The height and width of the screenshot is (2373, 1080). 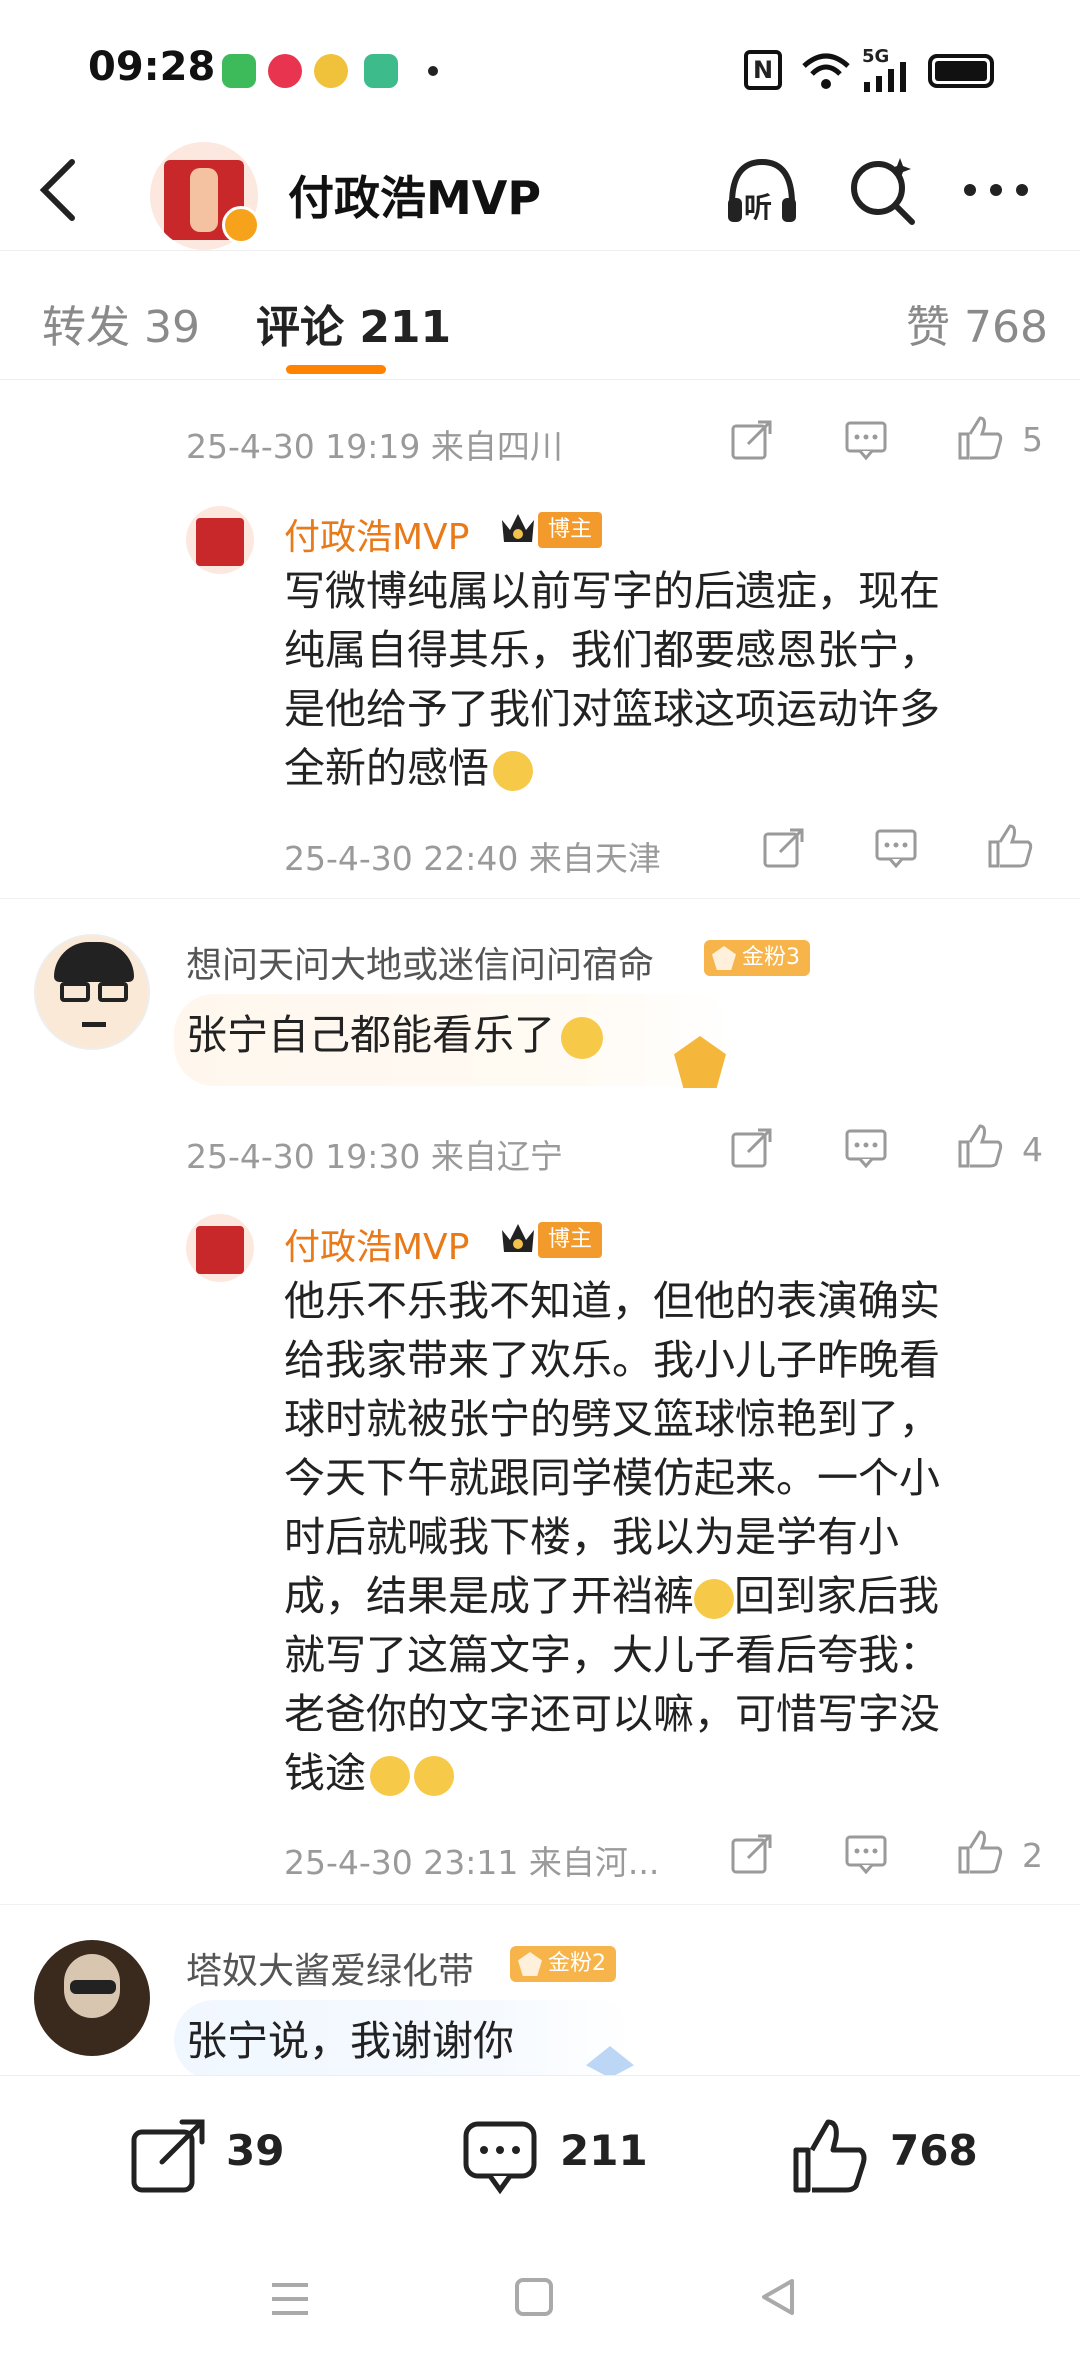 What do you see at coordinates (239, 71) in the screenshot?
I see `wechat-icon` at bounding box center [239, 71].